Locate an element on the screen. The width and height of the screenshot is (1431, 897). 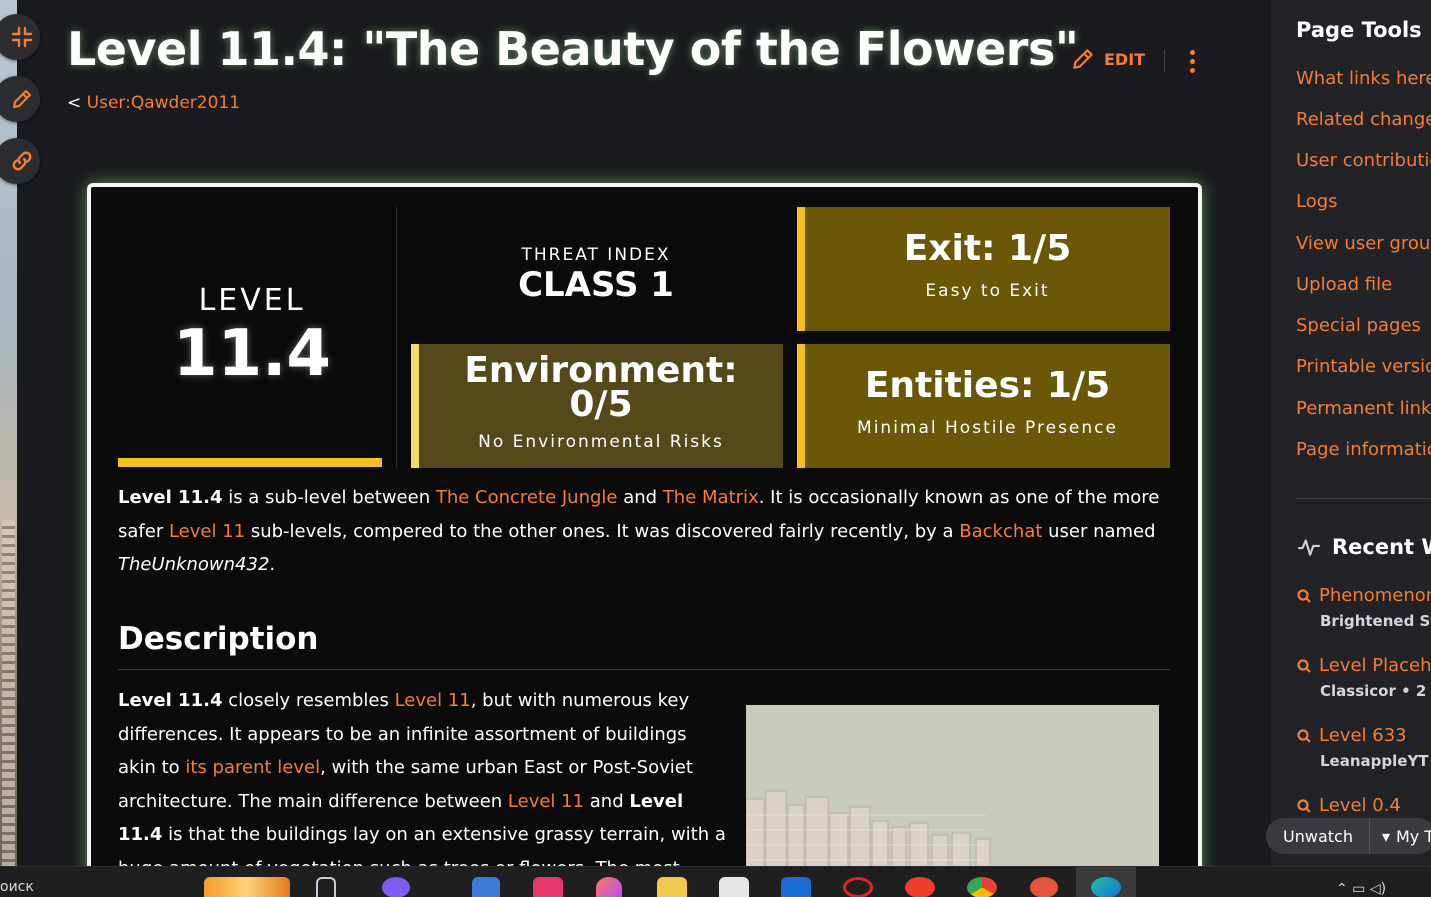
edit-button: EDIT is located at coordinates (1107, 59).